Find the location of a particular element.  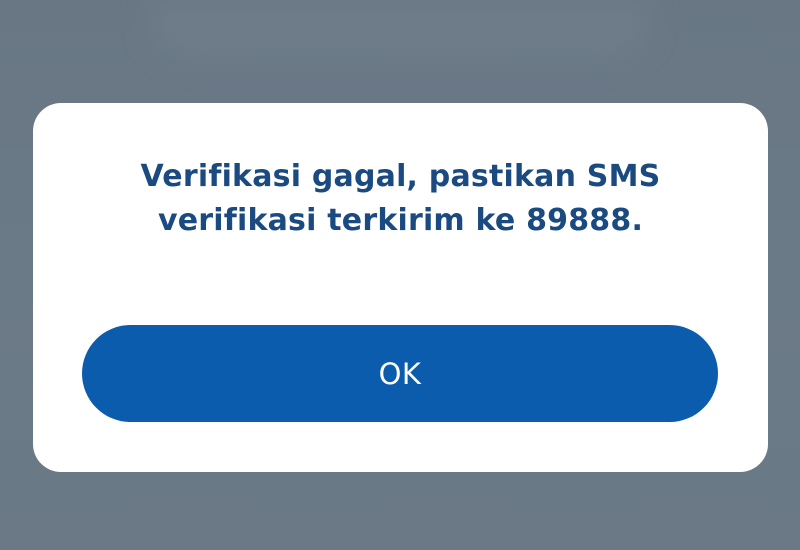

dialog-message-line-2: verifikasi terkirim ke 89888. is located at coordinates (400, 220).